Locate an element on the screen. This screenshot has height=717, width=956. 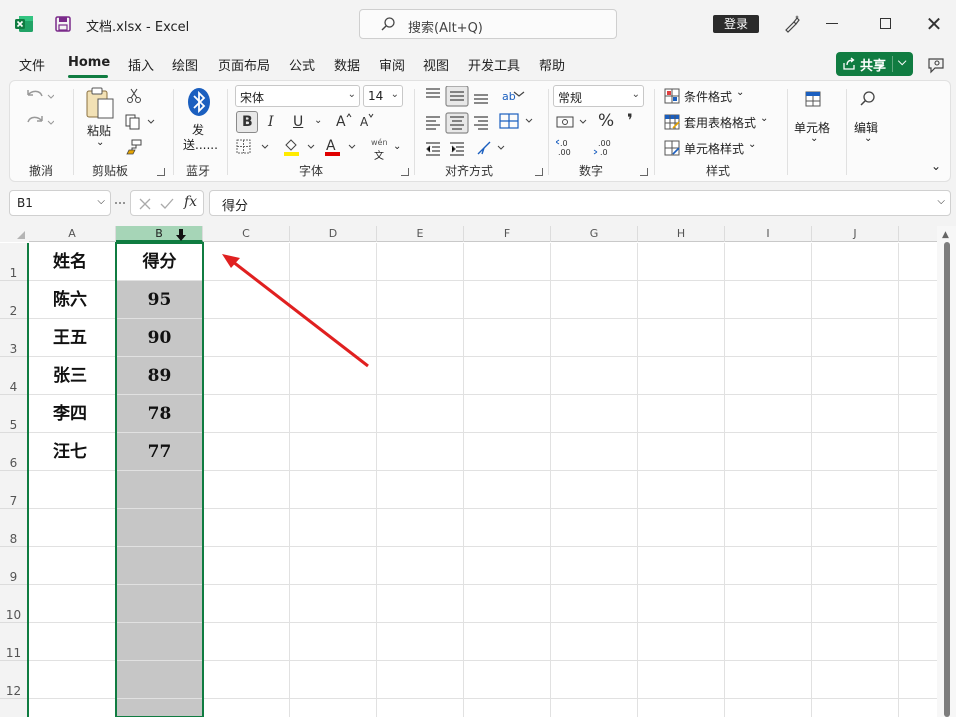
tab-file: 文件 is located at coordinates (32, 64).